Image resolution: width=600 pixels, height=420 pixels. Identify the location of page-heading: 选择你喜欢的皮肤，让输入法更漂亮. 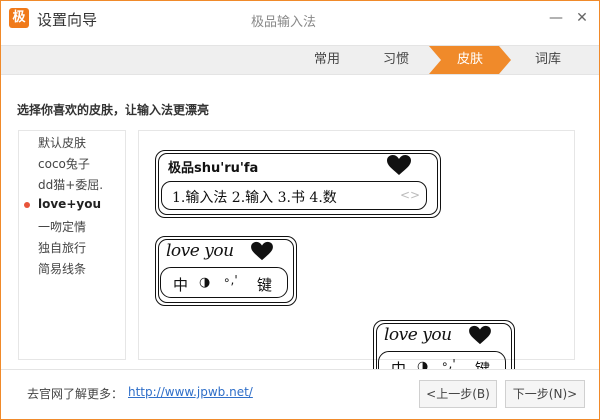
(113, 110).